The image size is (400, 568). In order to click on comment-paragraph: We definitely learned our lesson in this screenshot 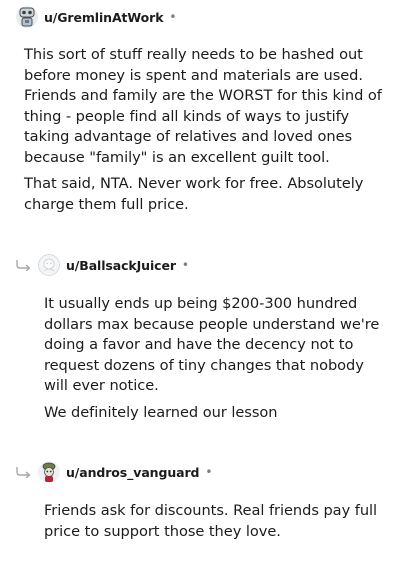, I will do `click(161, 412)`.